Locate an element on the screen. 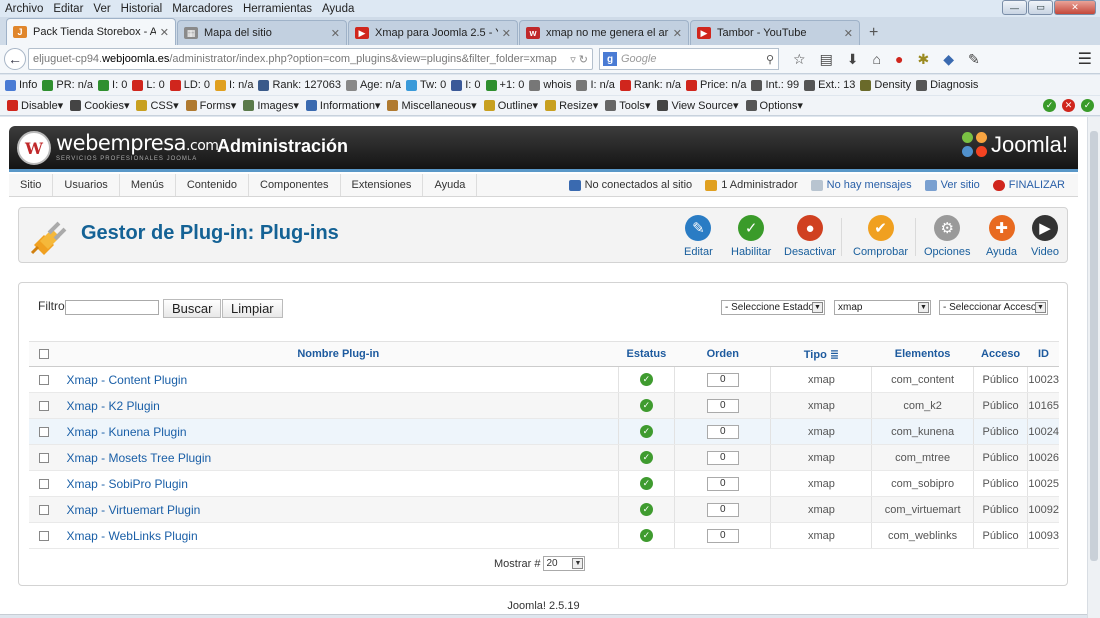 The image size is (1100, 618). col-id: ID is located at coordinates (1043, 354).